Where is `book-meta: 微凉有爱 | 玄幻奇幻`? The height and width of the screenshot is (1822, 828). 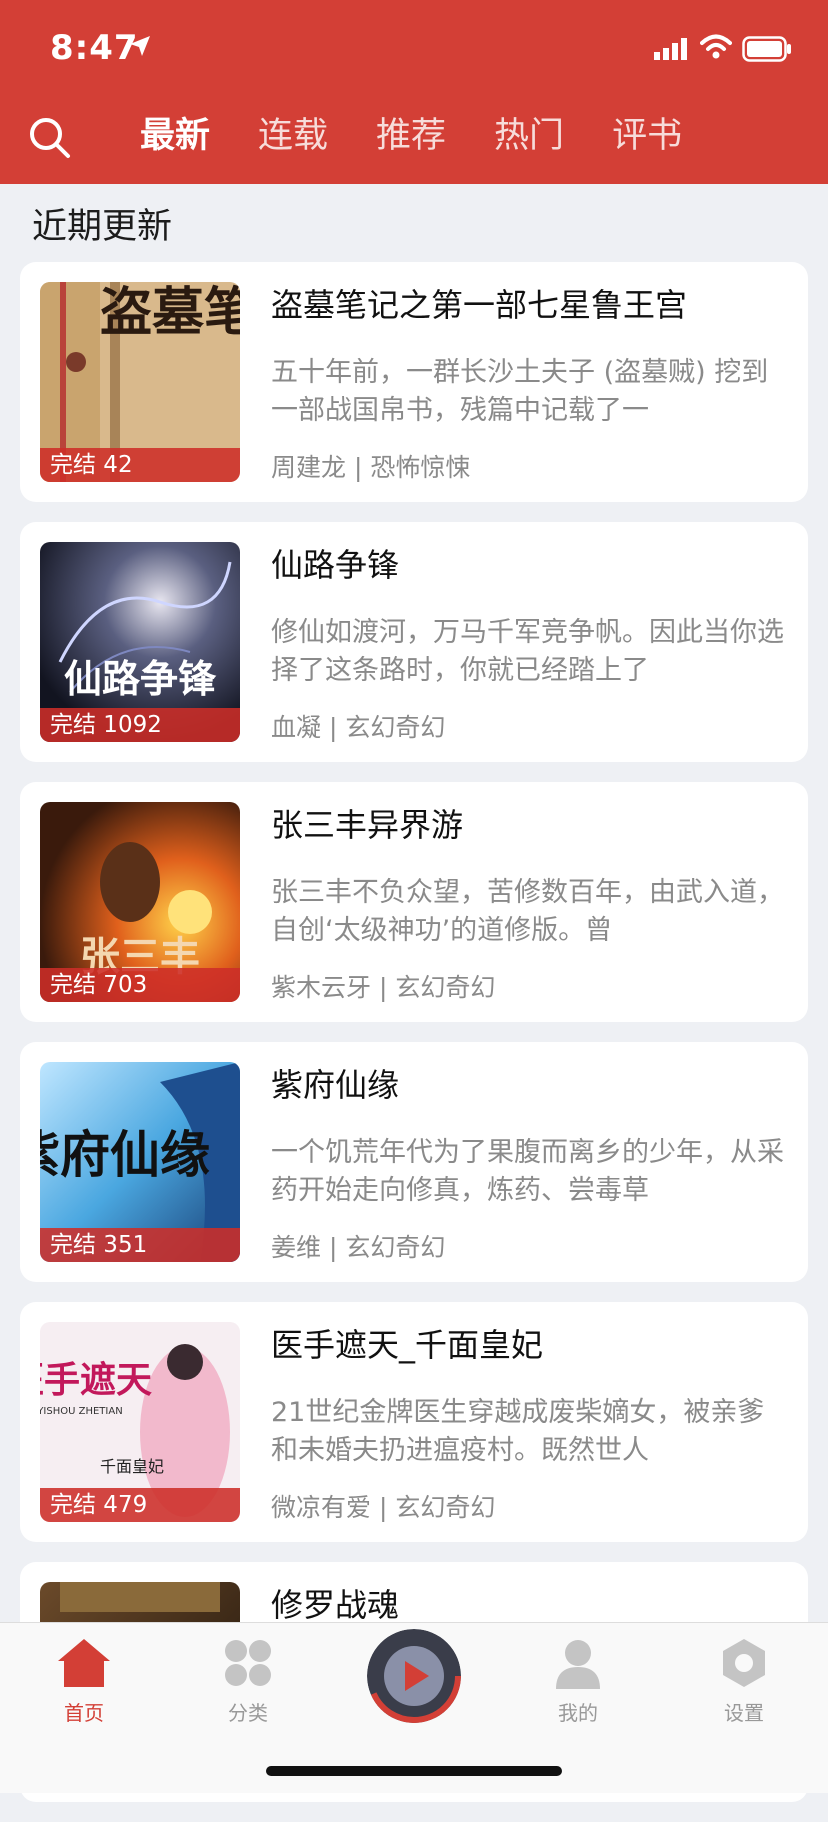
book-meta: 微凉有爱 | 玄幻奇幻 is located at coordinates (383, 1506).